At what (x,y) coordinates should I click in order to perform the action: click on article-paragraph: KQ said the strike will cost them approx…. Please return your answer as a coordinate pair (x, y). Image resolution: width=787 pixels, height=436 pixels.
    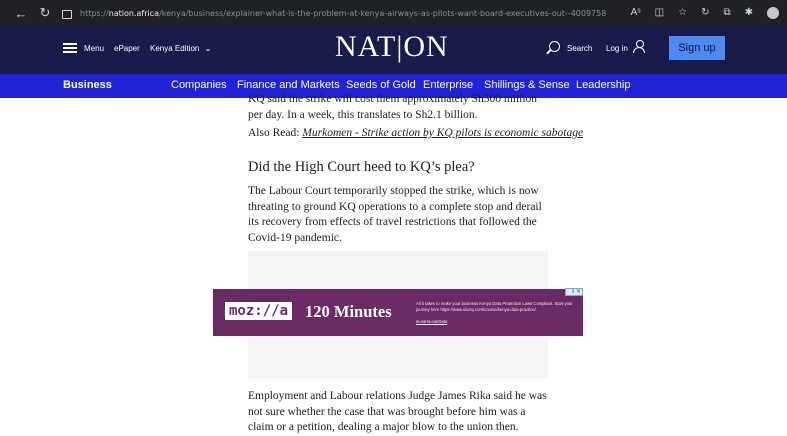
    Looking at the image, I should click on (393, 107).